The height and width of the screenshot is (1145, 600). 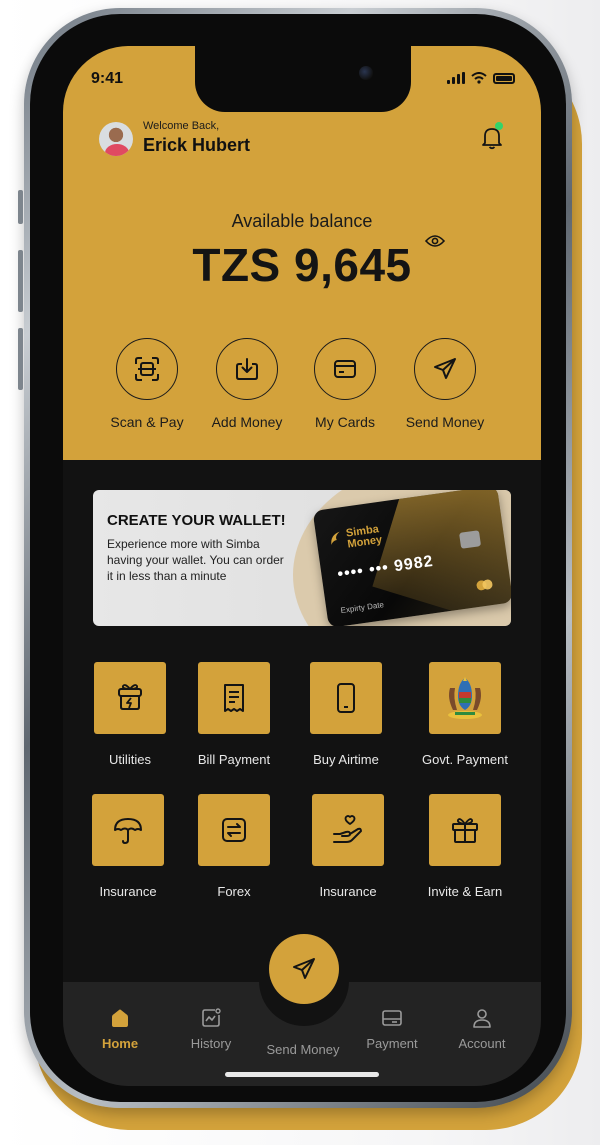 What do you see at coordinates (181, 126) in the screenshot?
I see `welcome-text: Welcome Back,` at bounding box center [181, 126].